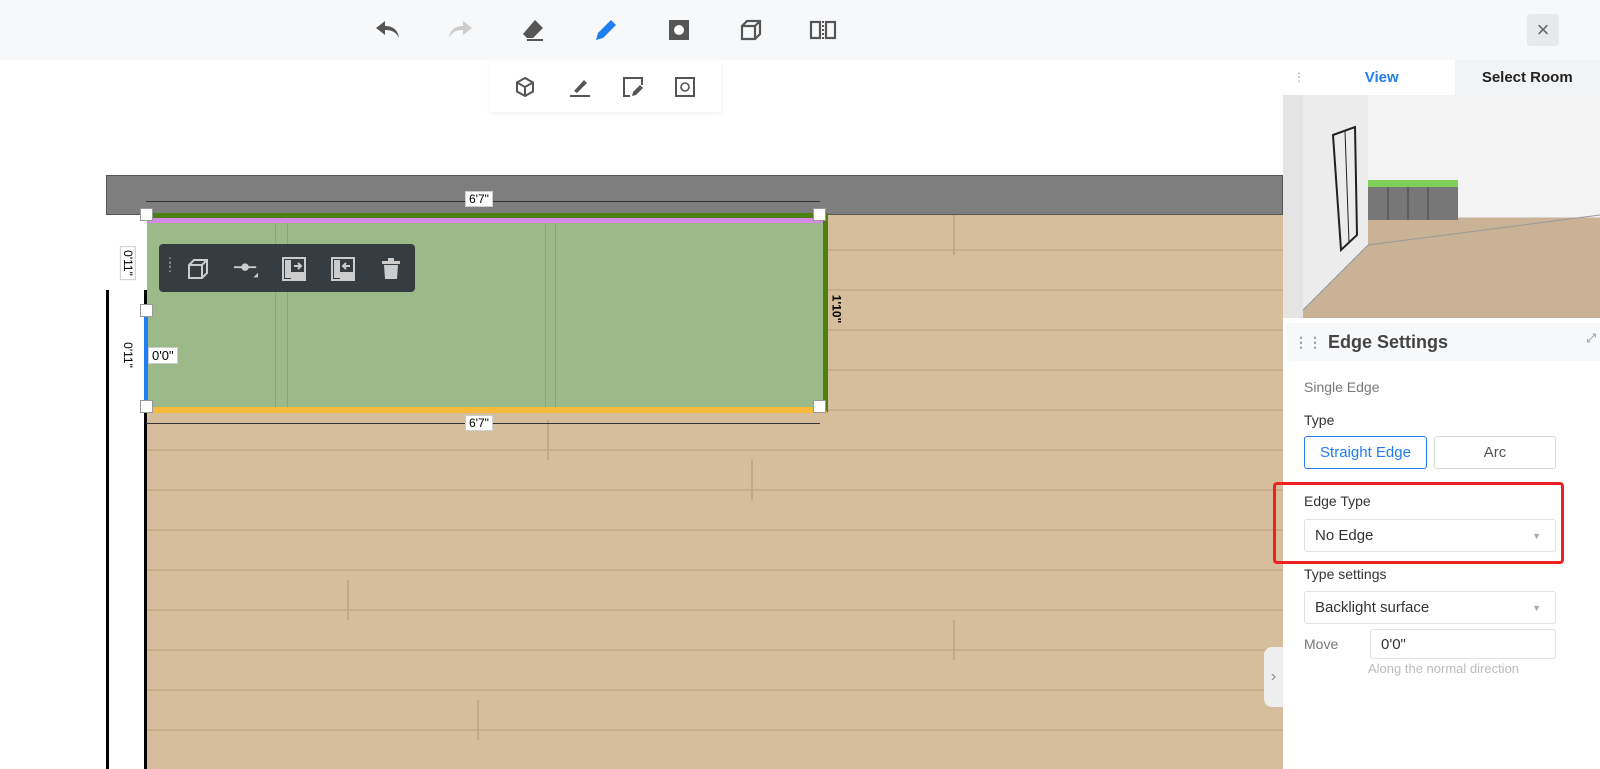 The height and width of the screenshot is (769, 1600). I want to click on expand-icon: ⤢, so click(1591, 338).